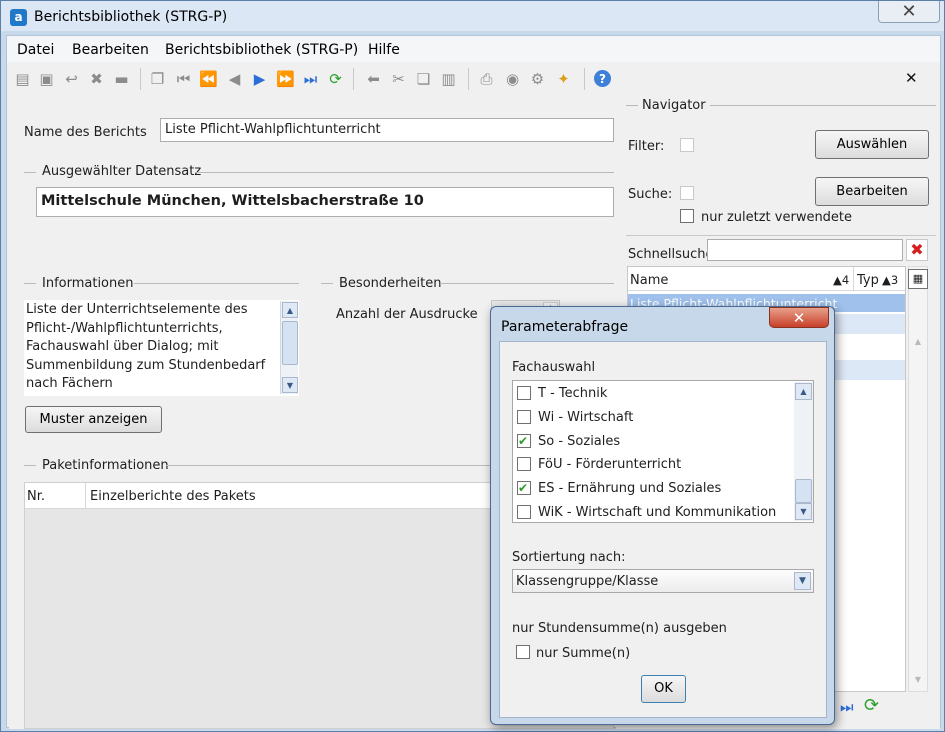 The height and width of the screenshot is (732, 945). What do you see at coordinates (663, 689) in the screenshot?
I see `ok-button: OK` at bounding box center [663, 689].